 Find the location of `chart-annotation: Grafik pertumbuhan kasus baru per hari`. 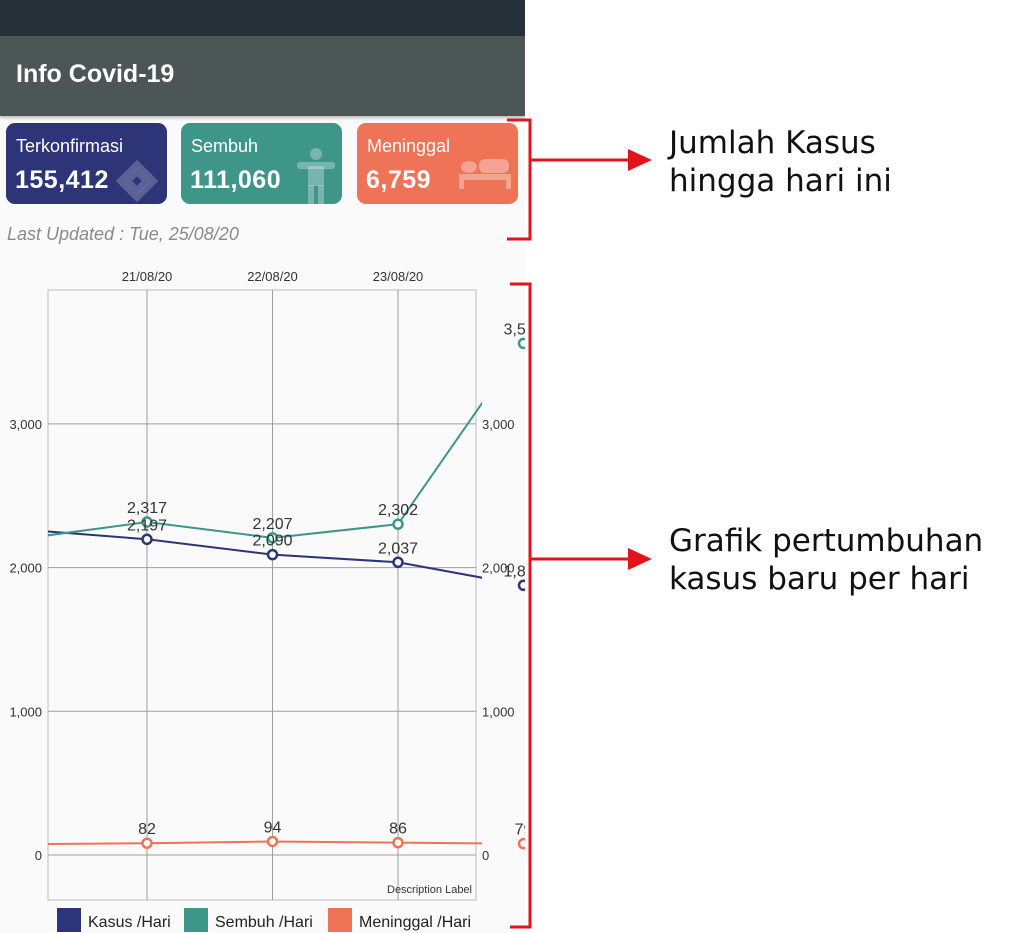

chart-annotation: Grafik pertumbuhan kasus baru per hari is located at coordinates (826, 560).